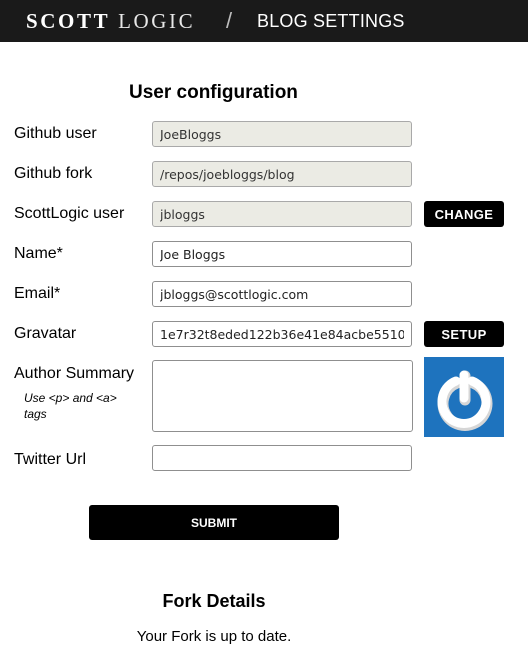 The width and height of the screenshot is (528, 663). What do you see at coordinates (214, 636) in the screenshot?
I see `fork-status-text: Your Fork is up to date.` at bounding box center [214, 636].